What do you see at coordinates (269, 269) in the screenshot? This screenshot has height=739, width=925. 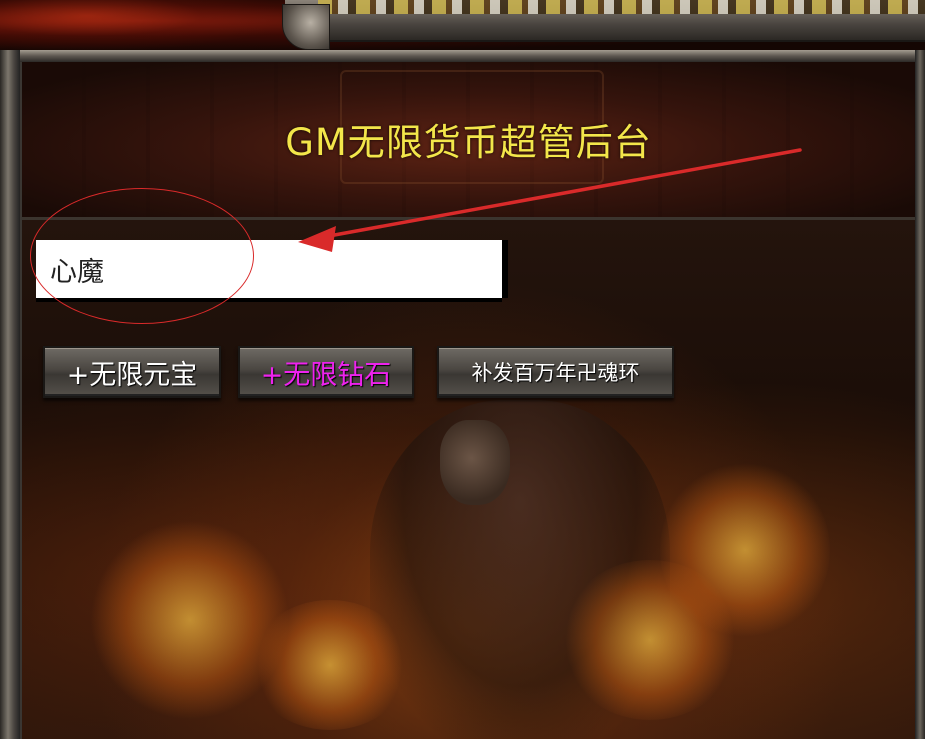 I see `player-name-field` at bounding box center [269, 269].